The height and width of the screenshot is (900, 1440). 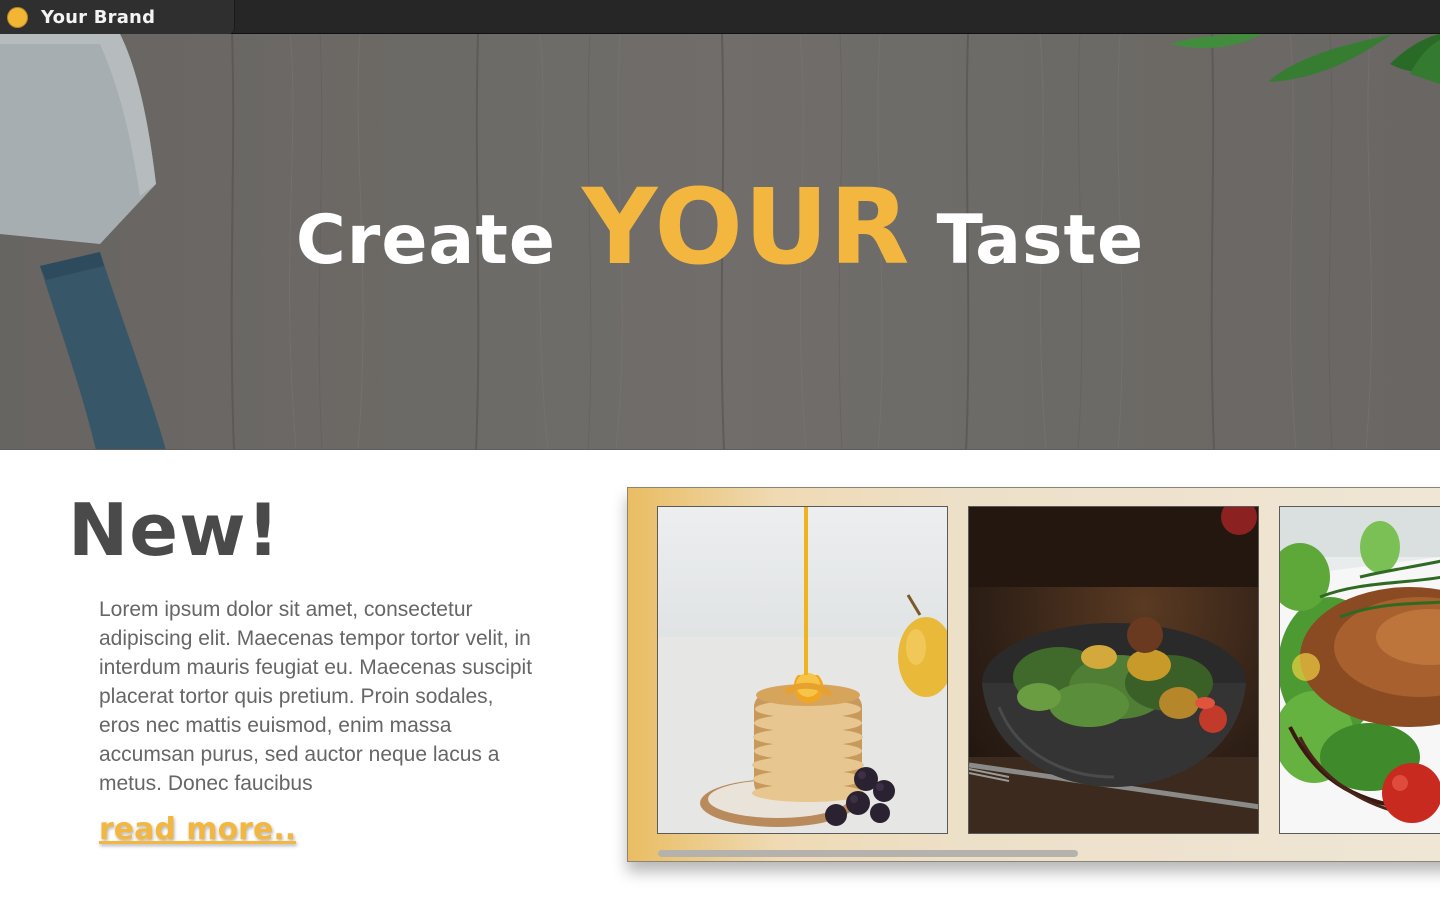 What do you see at coordinates (746, 227) in the screenshot?
I see `hero-title-word-your: YOUR` at bounding box center [746, 227].